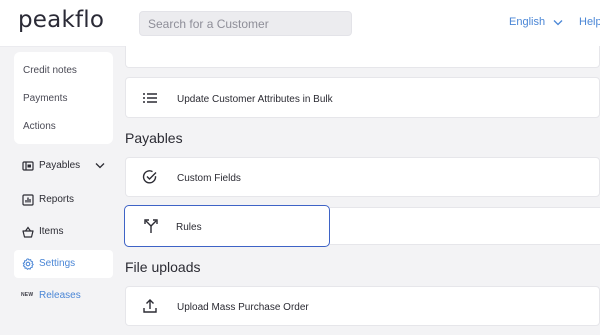 The width and height of the screenshot is (600, 335). What do you see at coordinates (28, 232) in the screenshot?
I see `basket-icon` at bounding box center [28, 232].